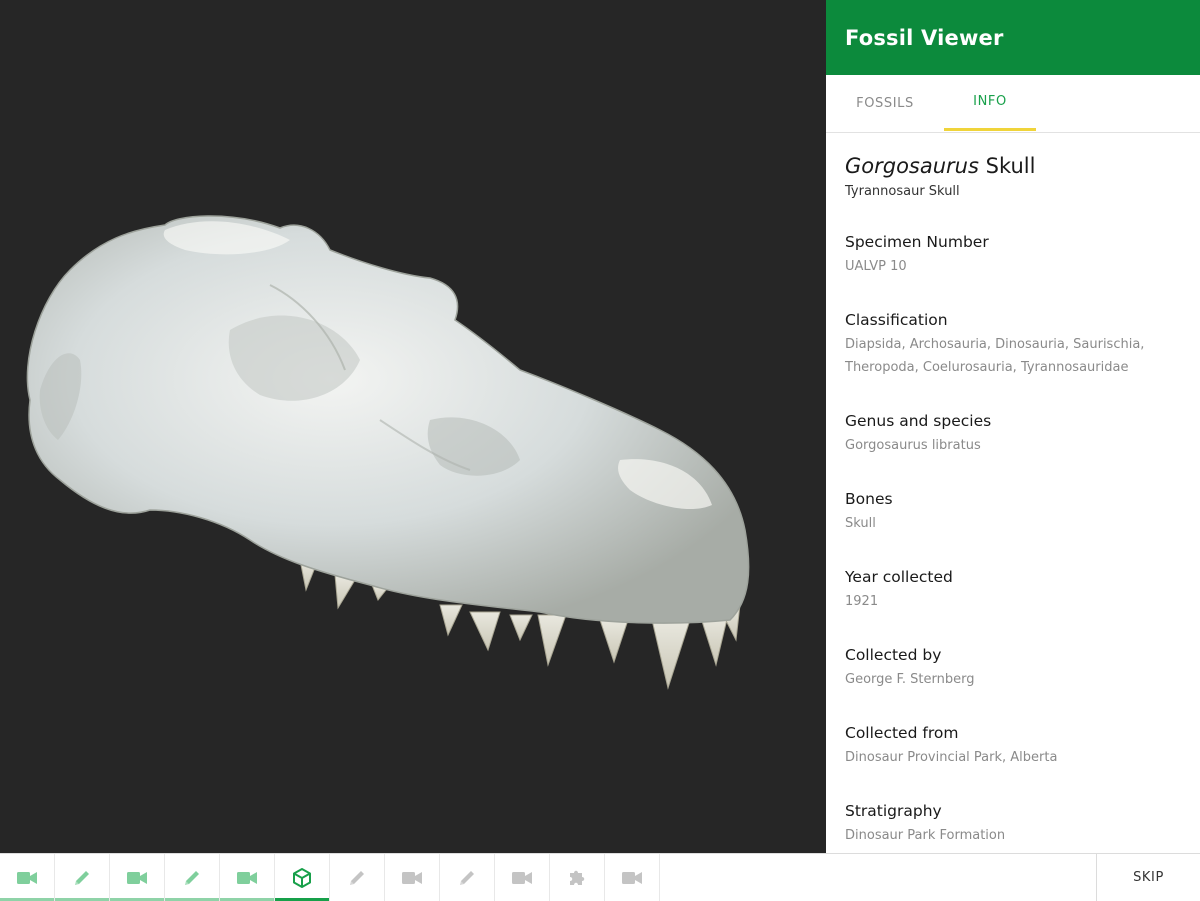 The height and width of the screenshot is (901, 1200). I want to click on field-value: Skull, so click(860, 523).